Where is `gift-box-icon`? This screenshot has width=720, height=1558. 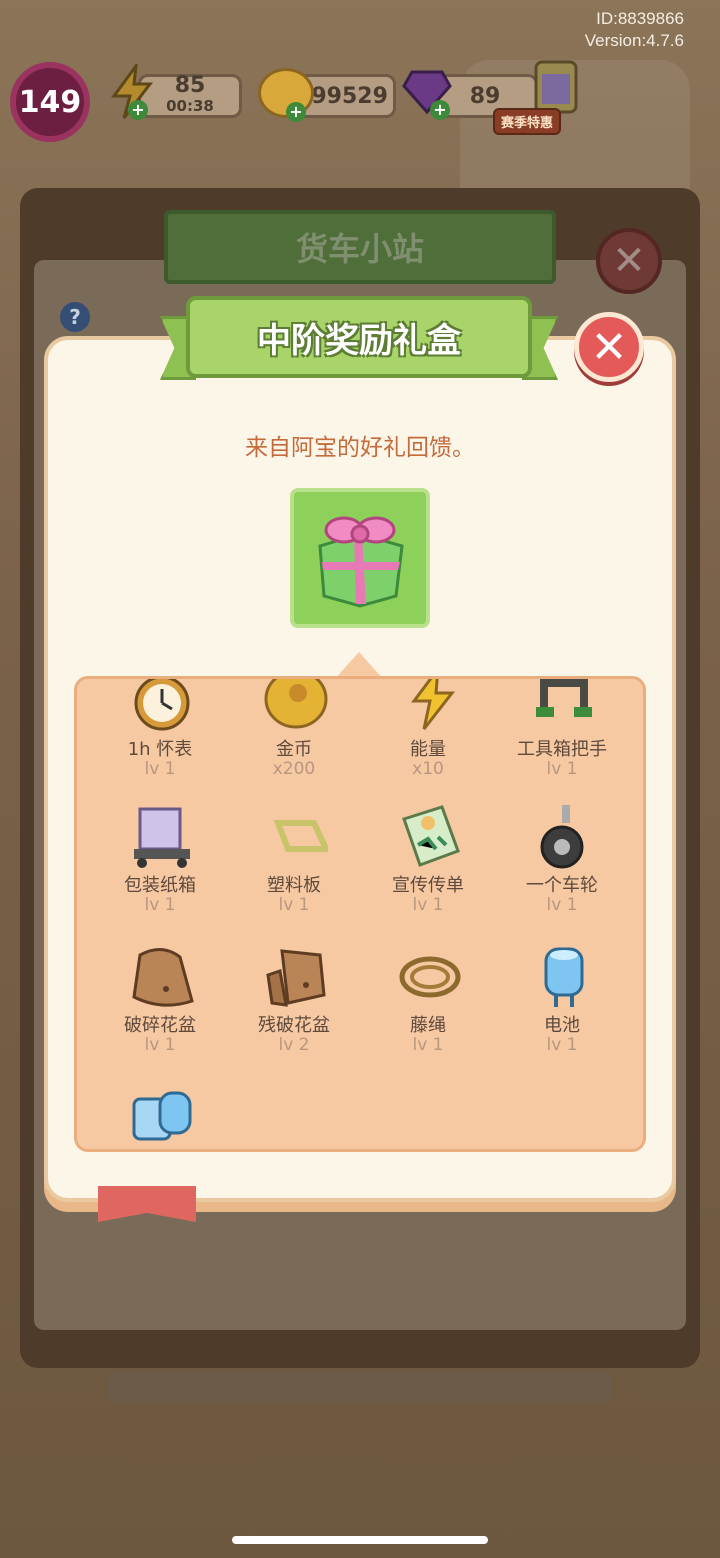 gift-box-icon is located at coordinates (361, 562).